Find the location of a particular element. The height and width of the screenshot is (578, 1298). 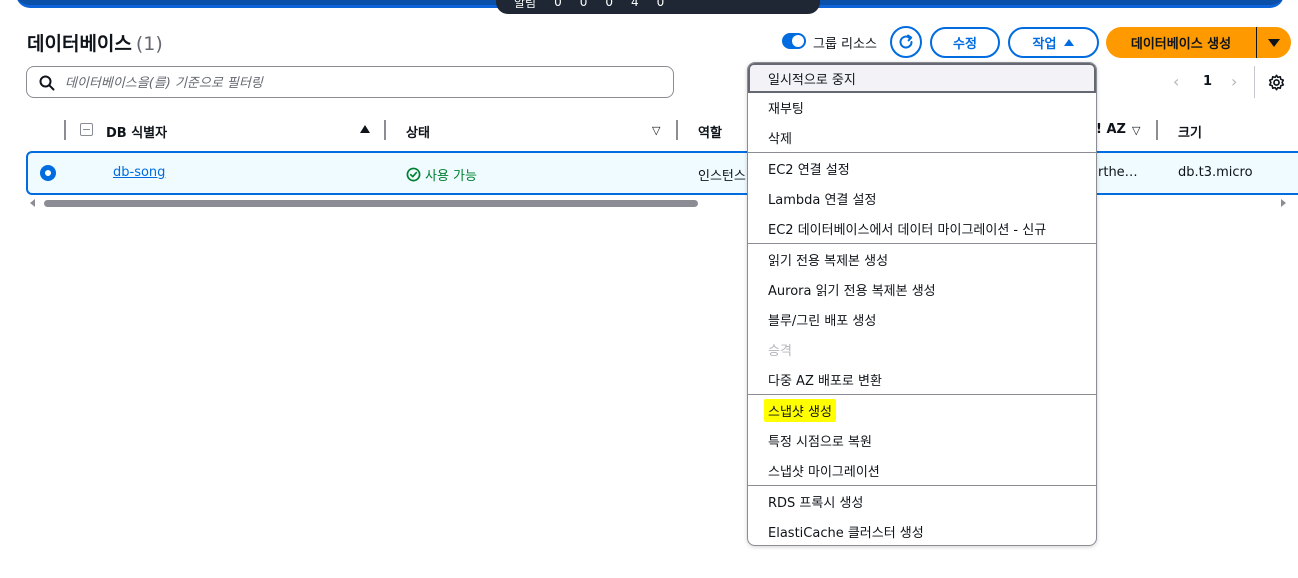

caret-down-icon is located at coordinates (1274, 42).